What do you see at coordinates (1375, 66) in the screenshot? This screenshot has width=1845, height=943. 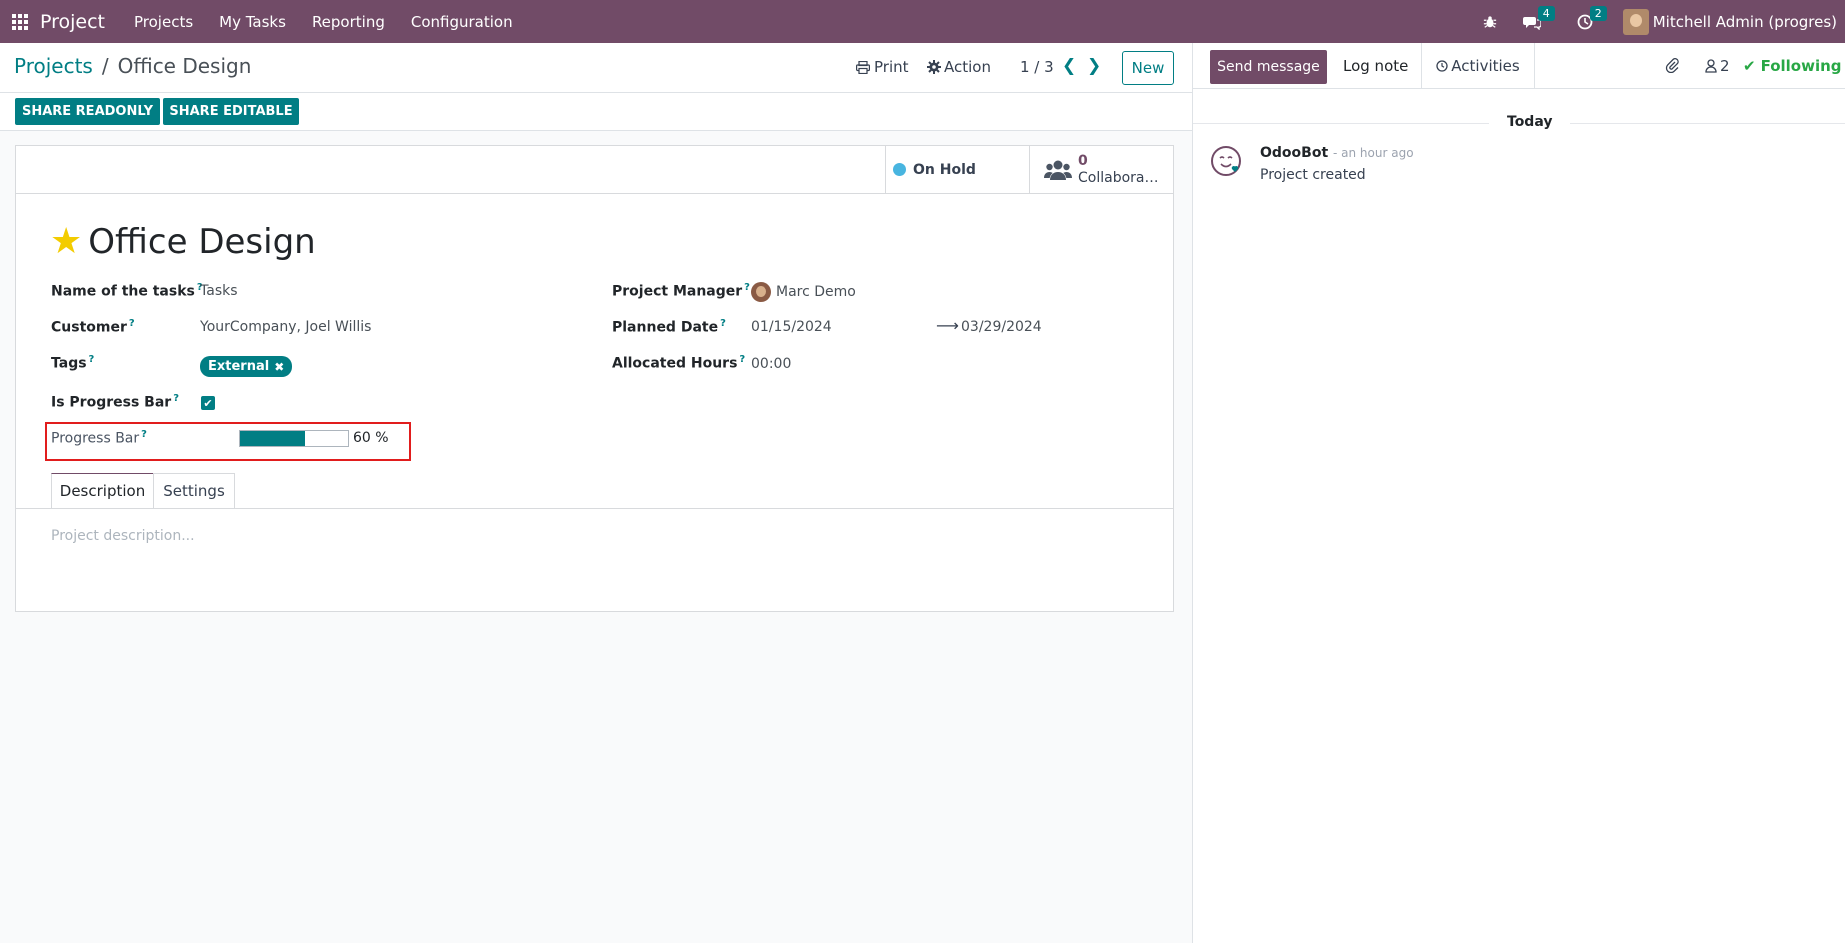 I see `log-note-button: Log note` at bounding box center [1375, 66].